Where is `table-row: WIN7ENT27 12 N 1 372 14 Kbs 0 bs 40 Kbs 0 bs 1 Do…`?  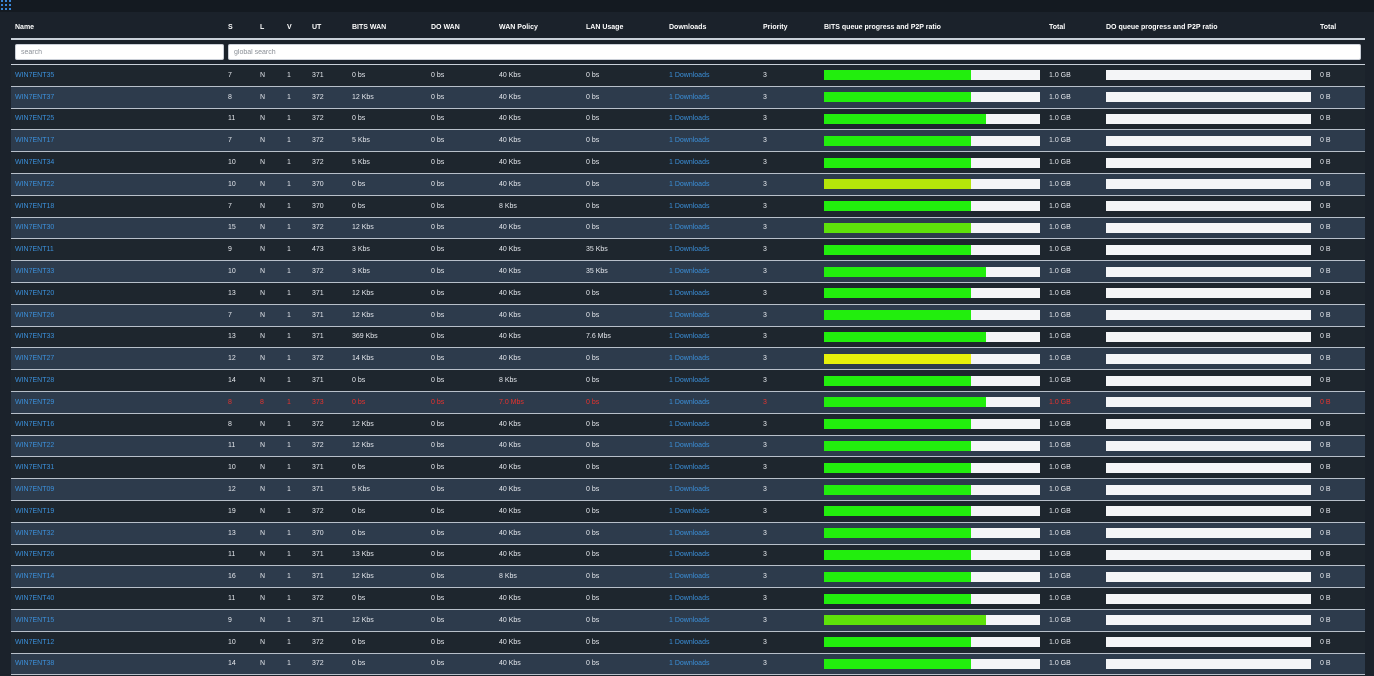 table-row: WIN7ENT27 12 N 1 372 14 Kbs 0 bs 40 Kbs 0 bs 1 Do… is located at coordinates (688, 359).